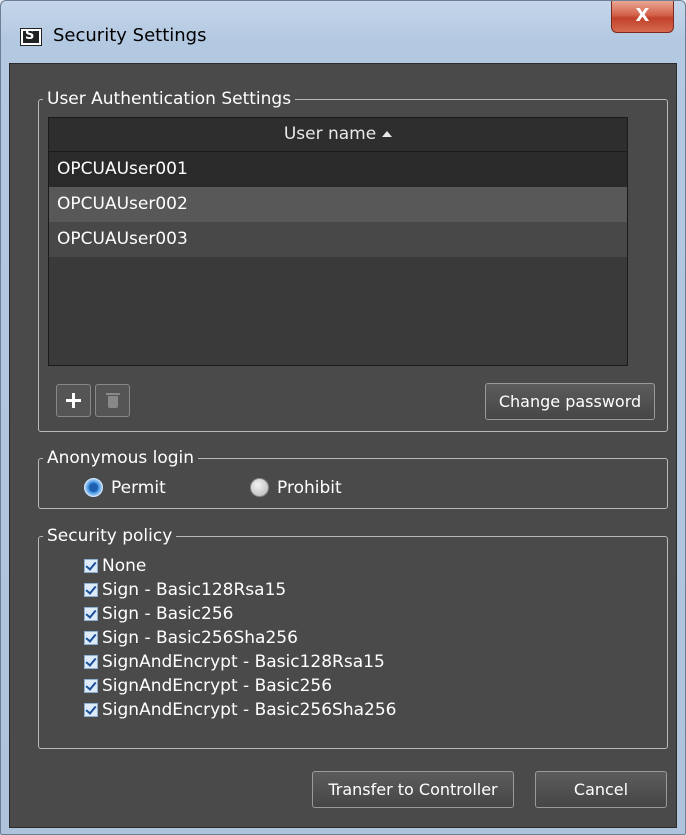 The height and width of the screenshot is (835, 686). I want to click on checkbox-label: SignAndEncrypt - Basic256, so click(217, 686).